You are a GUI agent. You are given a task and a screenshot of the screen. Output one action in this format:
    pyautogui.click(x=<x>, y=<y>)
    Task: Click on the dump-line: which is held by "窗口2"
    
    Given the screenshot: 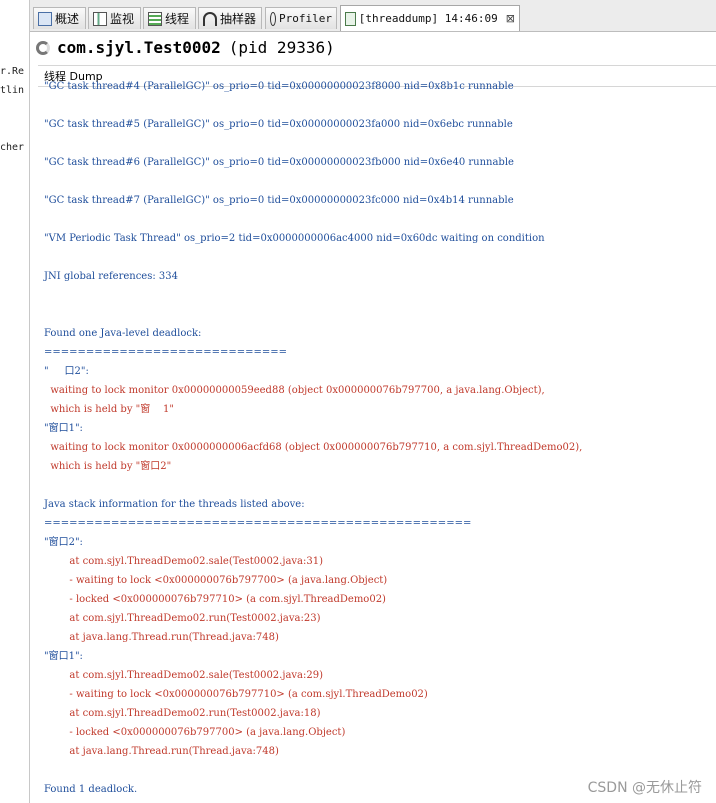 What is the action you would take?
    pyautogui.click(x=108, y=466)
    